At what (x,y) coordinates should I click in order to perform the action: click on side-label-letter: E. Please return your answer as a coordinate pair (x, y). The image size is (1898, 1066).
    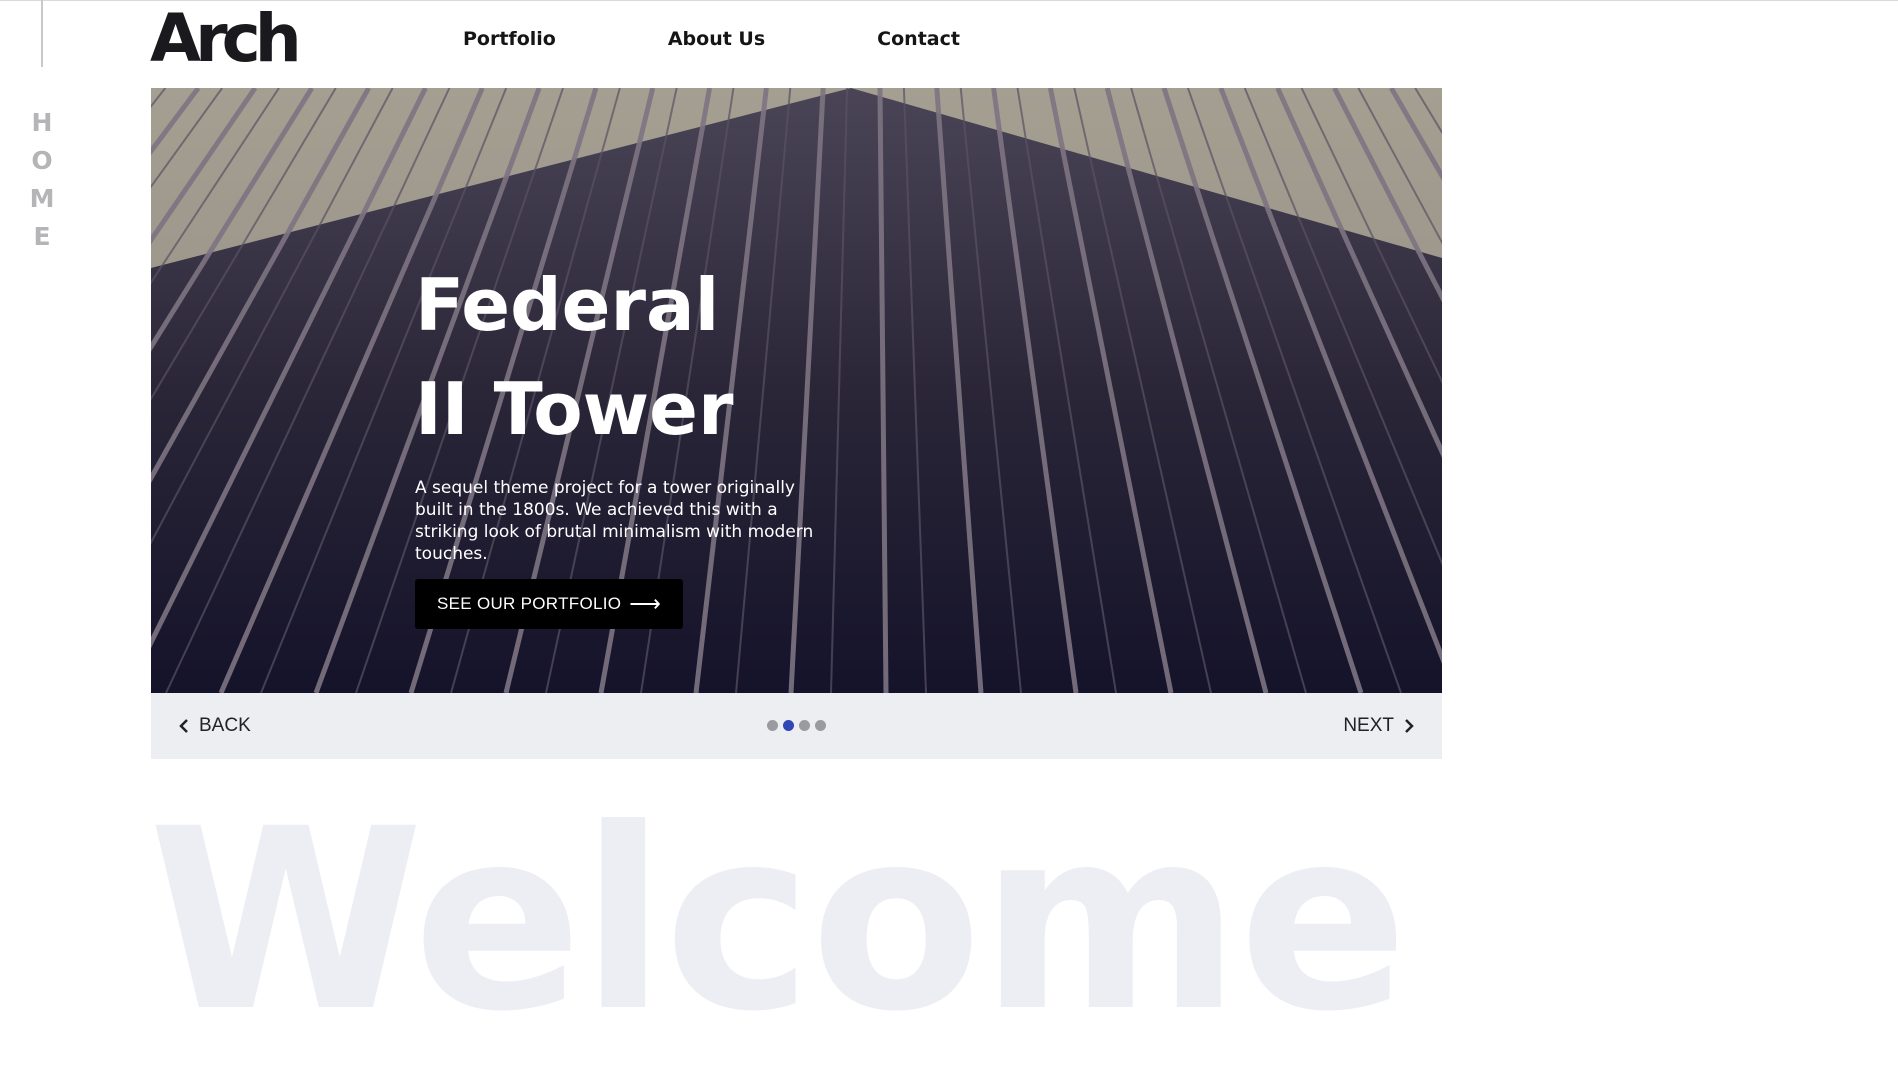
    Looking at the image, I should click on (42, 236).